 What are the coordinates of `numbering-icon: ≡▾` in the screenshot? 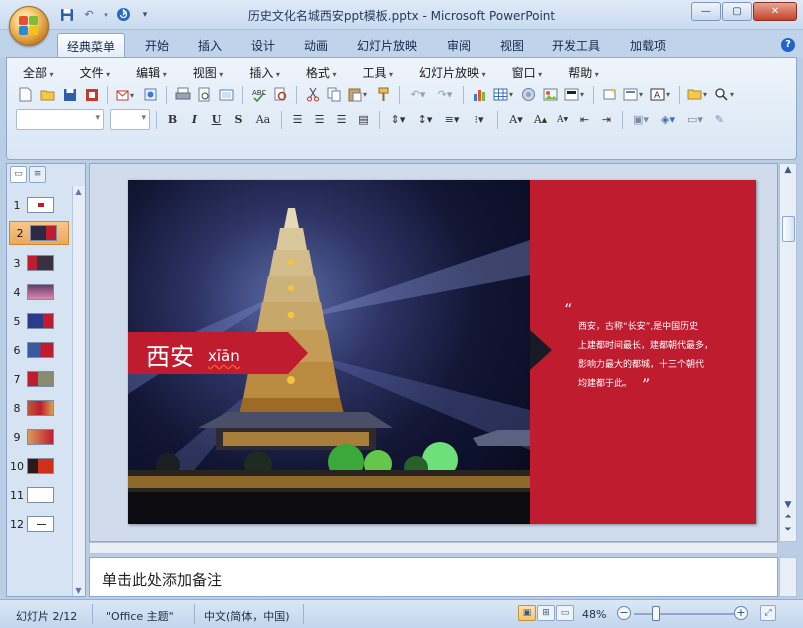 It's located at (452, 119).